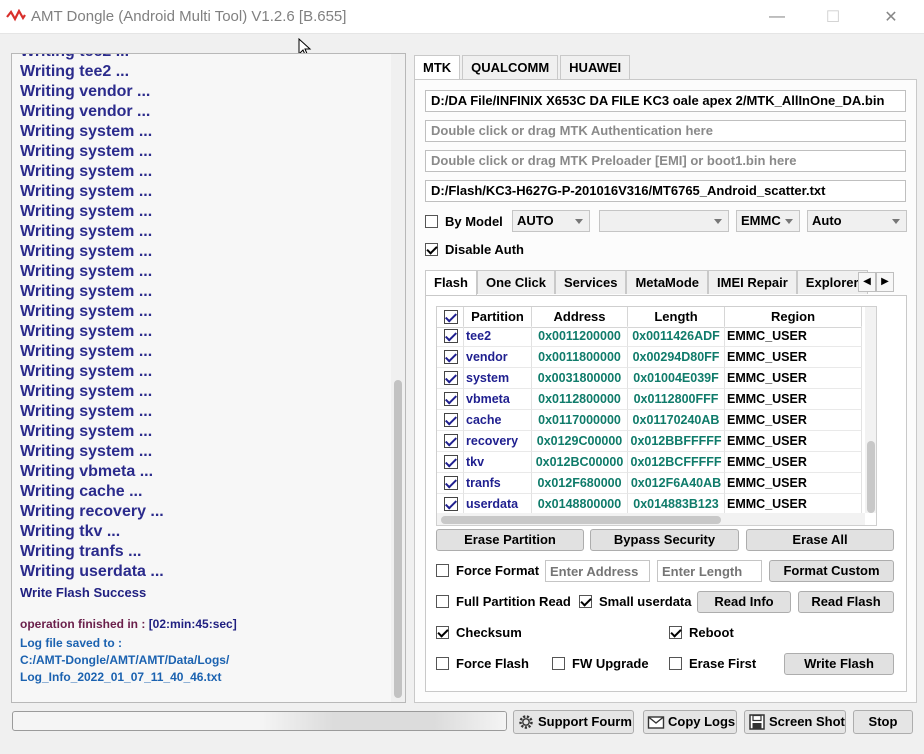  What do you see at coordinates (431, 221) in the screenshot?
I see `by-model-checkbox` at bounding box center [431, 221].